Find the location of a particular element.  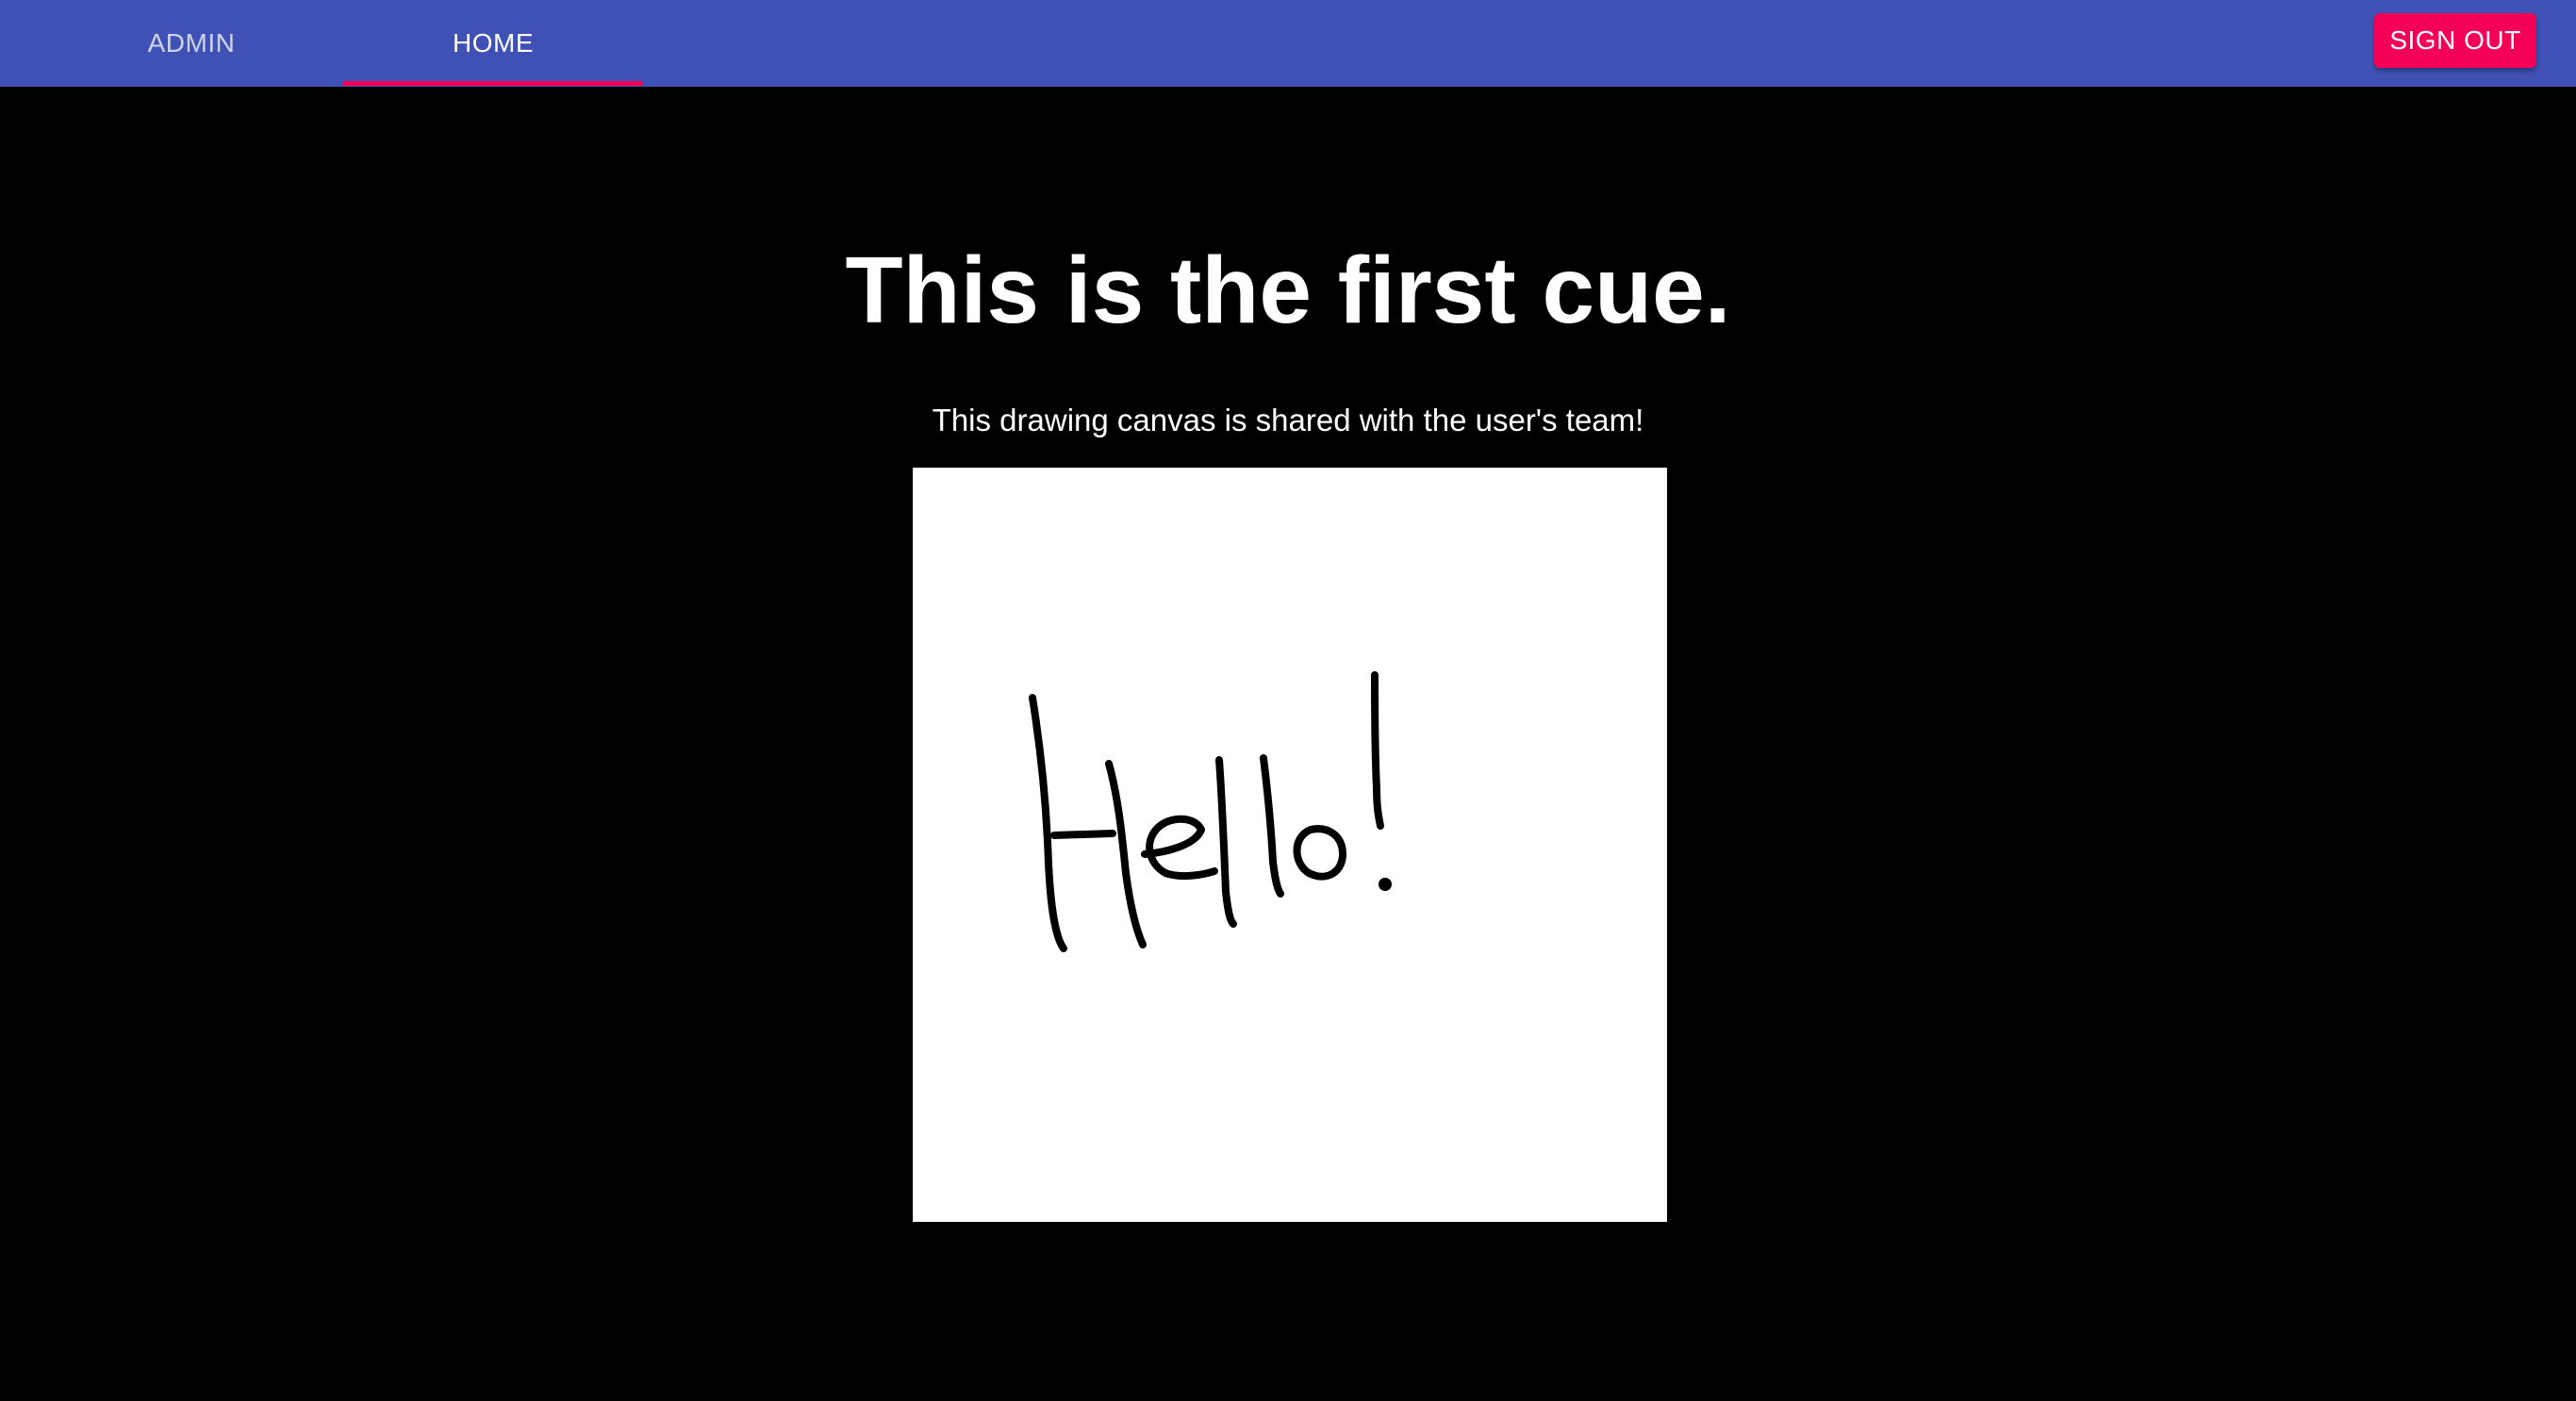

tab-admin: ADMIN is located at coordinates (191, 43).